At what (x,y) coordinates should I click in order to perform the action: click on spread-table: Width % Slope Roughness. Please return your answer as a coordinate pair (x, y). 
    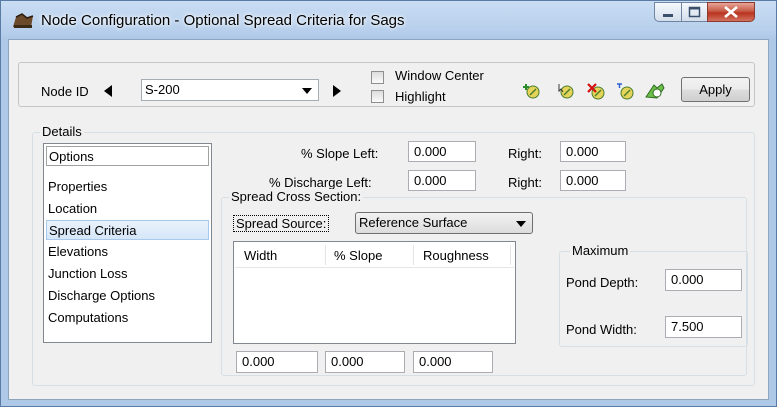
    Looking at the image, I should click on (374, 292).